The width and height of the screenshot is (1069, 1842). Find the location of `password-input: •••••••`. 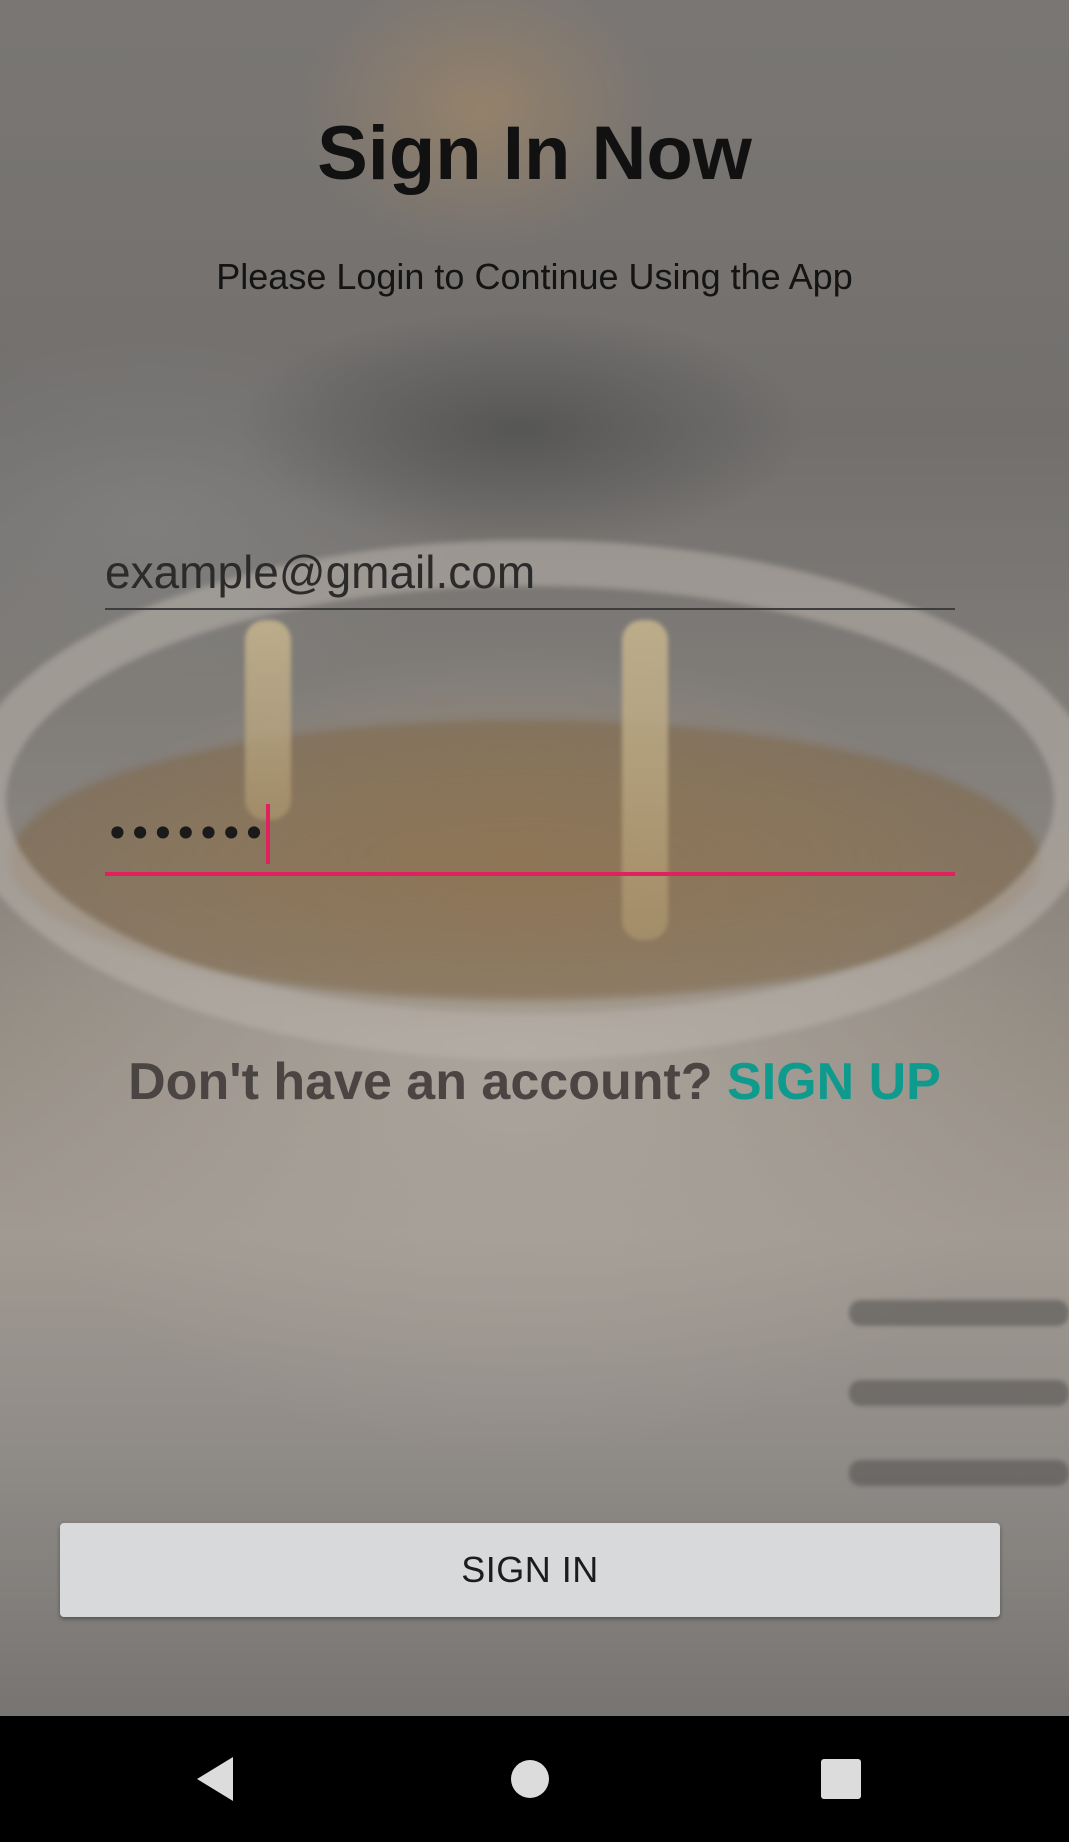

password-input: ••••••• is located at coordinates (185, 834).